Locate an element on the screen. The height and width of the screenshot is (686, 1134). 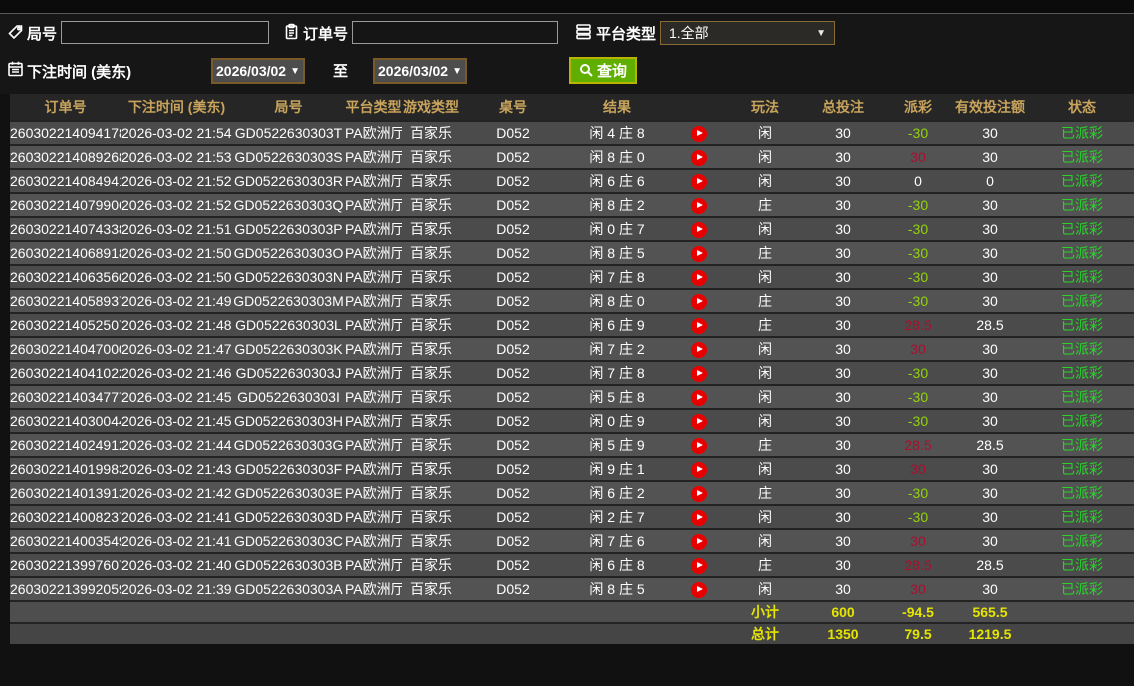
chevron-down-icon: ▼ is located at coordinates (821, 33).